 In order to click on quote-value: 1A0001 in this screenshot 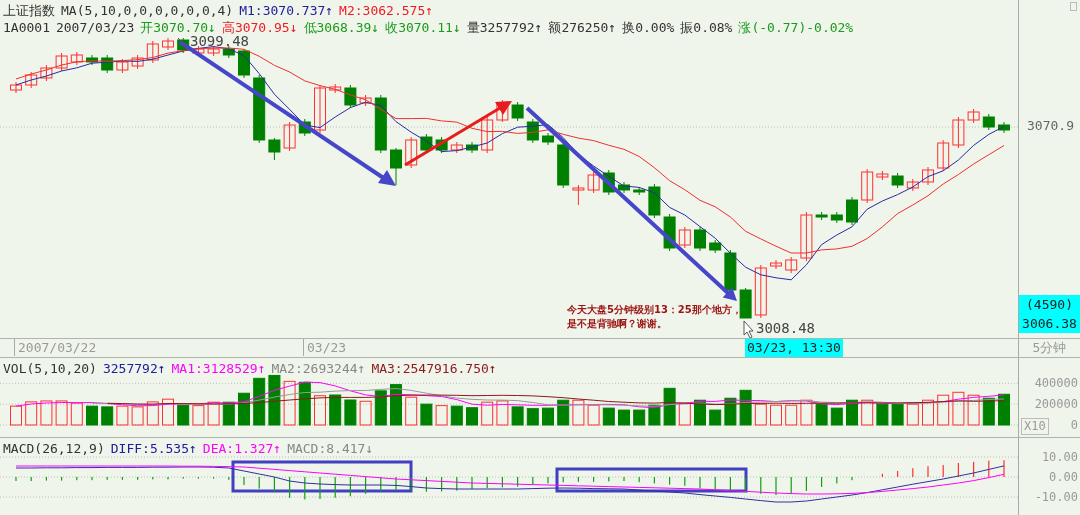, I will do `click(26, 27)`.